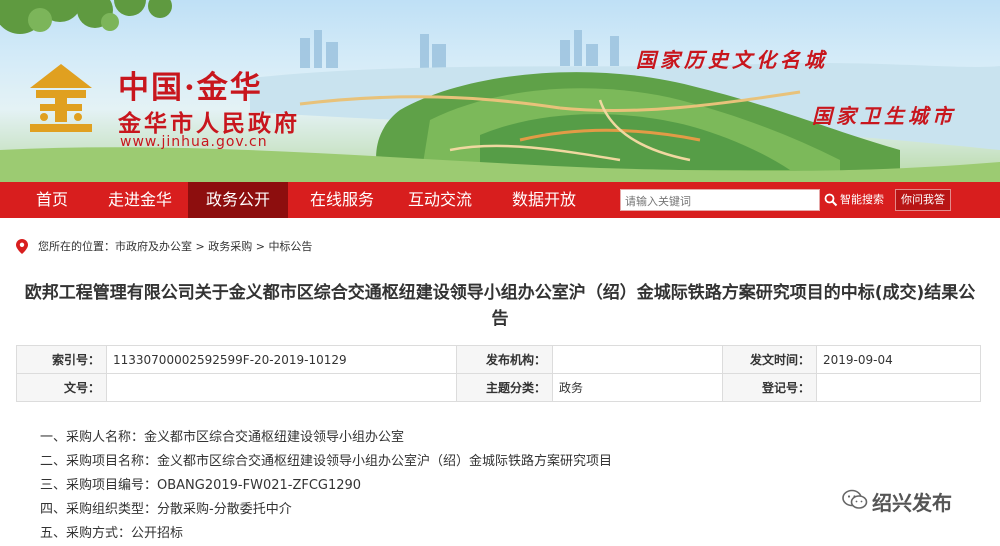  What do you see at coordinates (22, 246) in the screenshot?
I see `location-pin-icon` at bounding box center [22, 246].